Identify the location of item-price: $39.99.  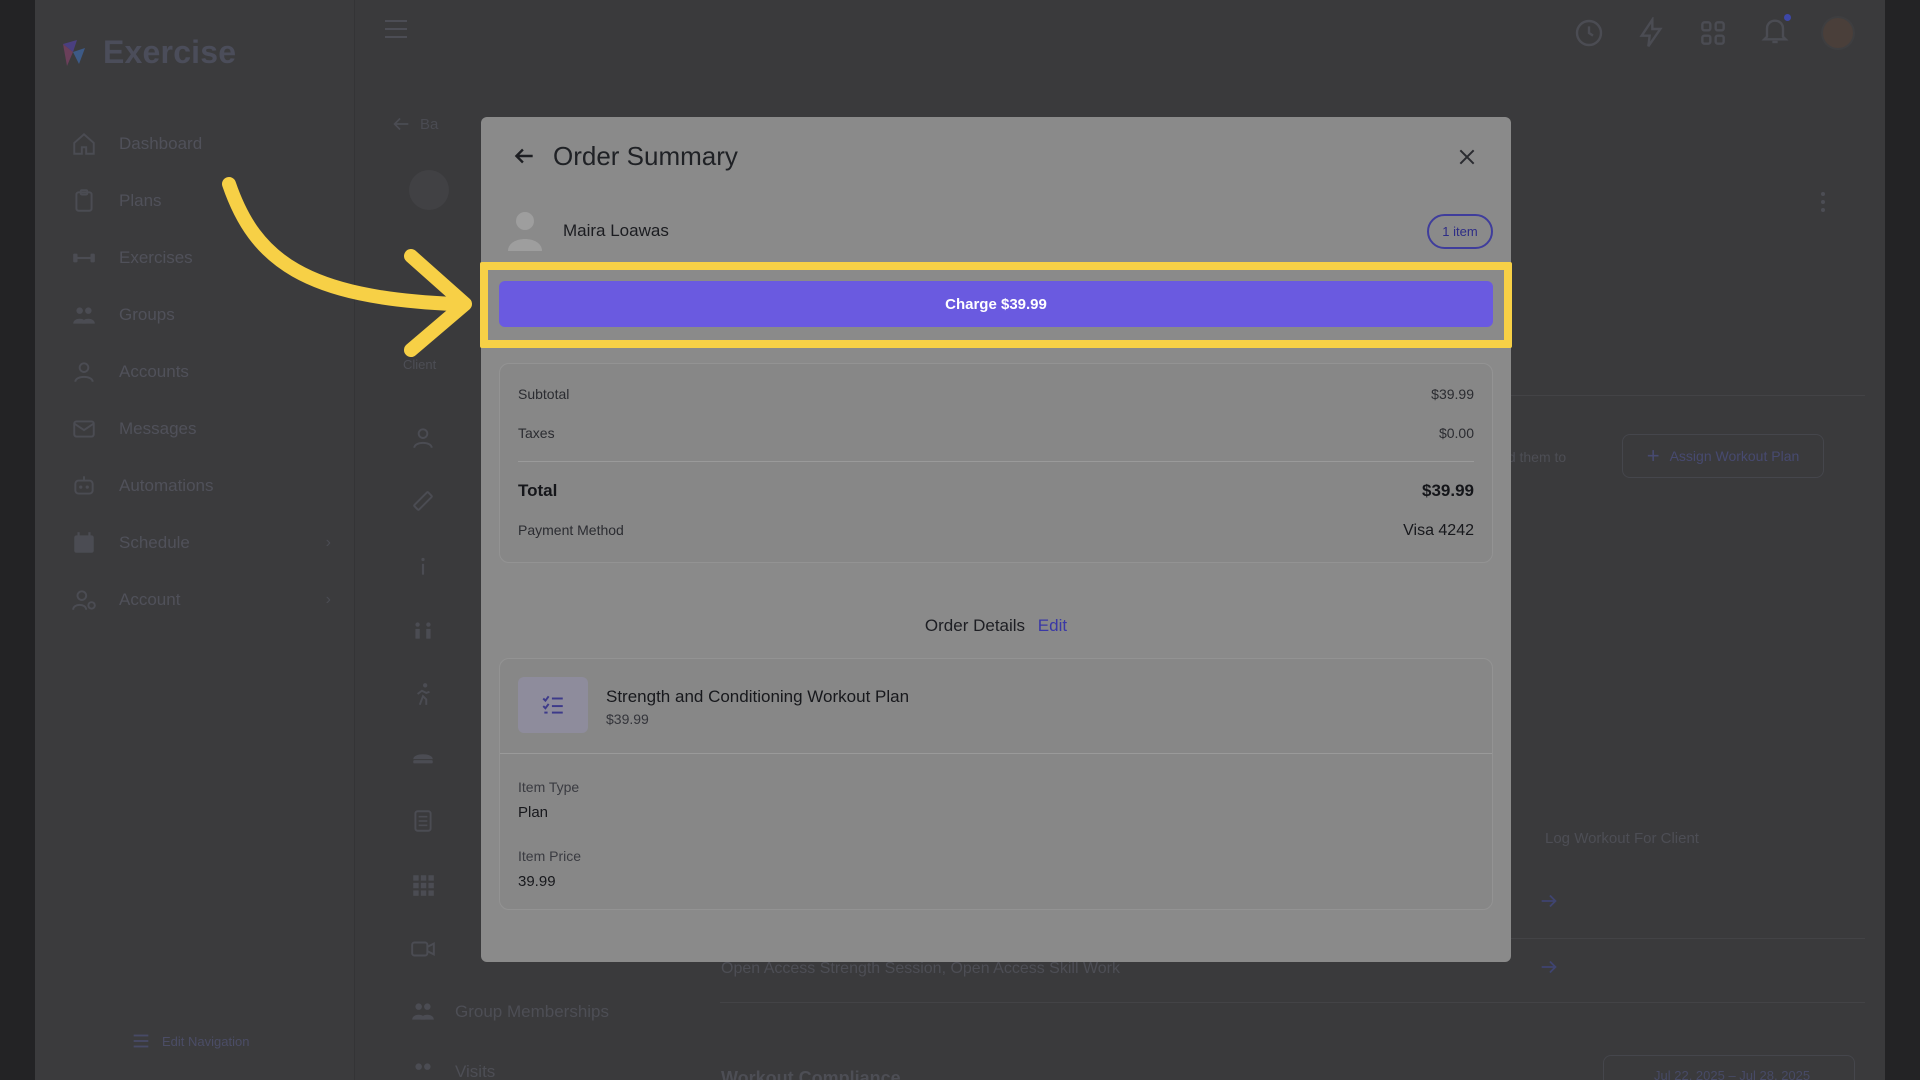
(627, 719).